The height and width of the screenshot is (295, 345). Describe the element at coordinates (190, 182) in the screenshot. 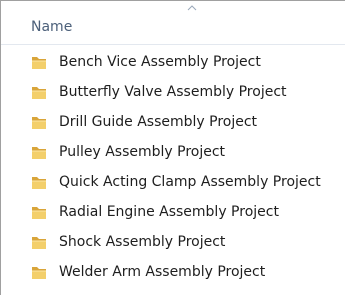

I see `list-item-label: Quick Acting Clamp Assembly Project` at that location.